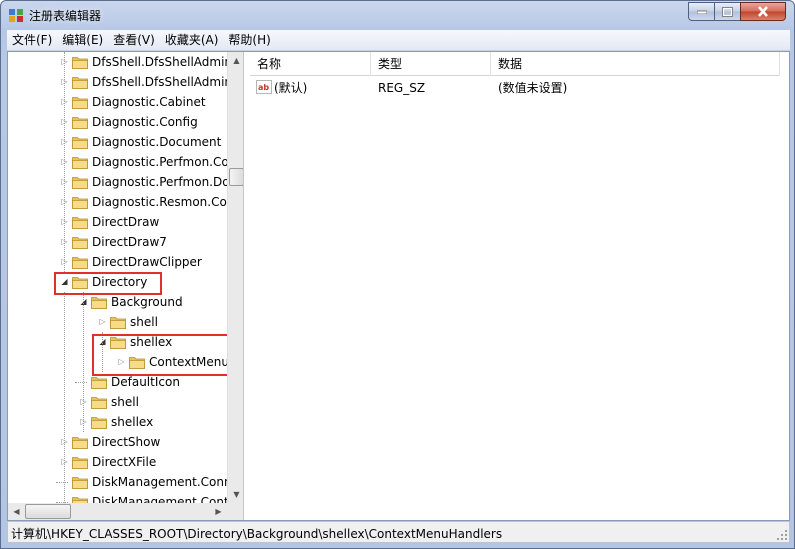  I want to click on tree-node: ▷ DirectDraw7, so click(117, 242).